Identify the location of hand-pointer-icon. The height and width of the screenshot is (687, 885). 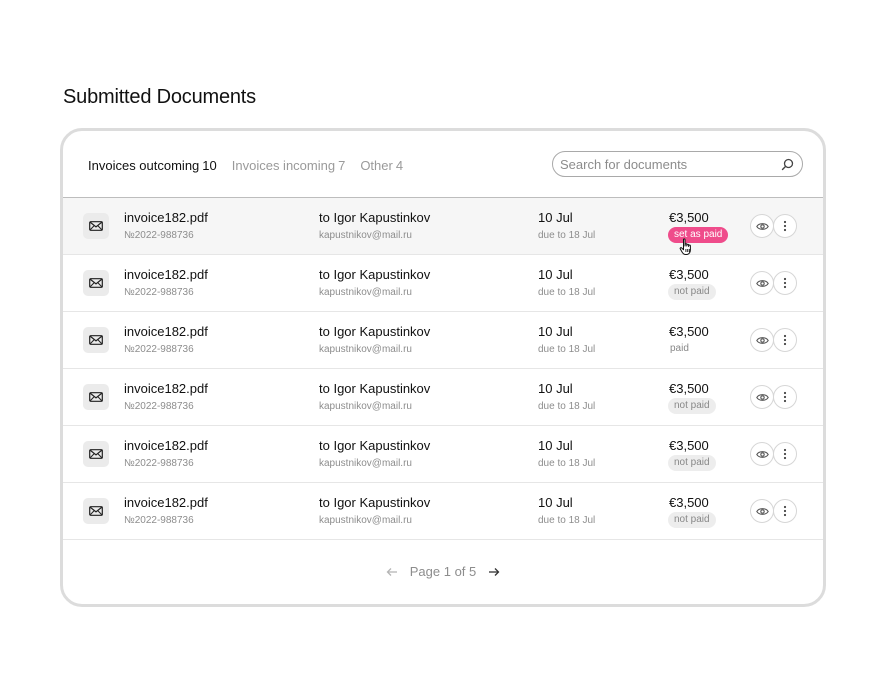
(685, 246).